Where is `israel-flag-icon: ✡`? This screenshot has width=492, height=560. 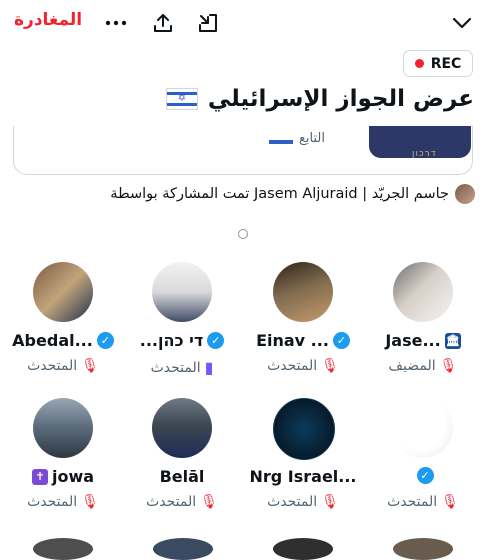 israel-flag-icon: ✡ is located at coordinates (181, 99).